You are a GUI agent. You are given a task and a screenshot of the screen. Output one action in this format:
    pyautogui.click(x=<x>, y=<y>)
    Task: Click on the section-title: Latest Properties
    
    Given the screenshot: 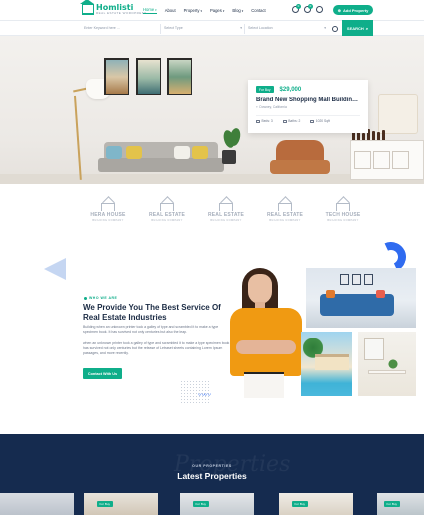 What is the action you would take?
    pyautogui.click(x=212, y=476)
    